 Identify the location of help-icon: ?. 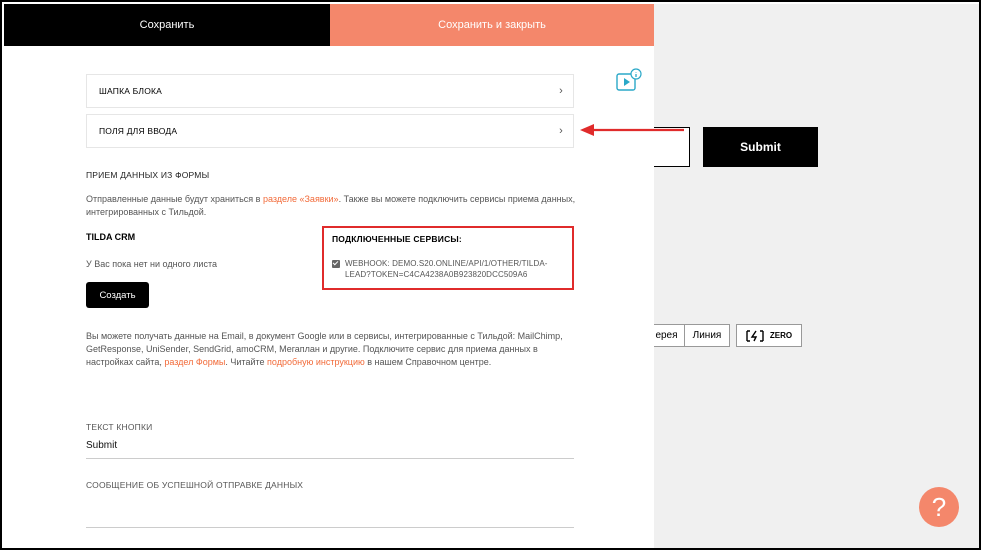
(939, 506).